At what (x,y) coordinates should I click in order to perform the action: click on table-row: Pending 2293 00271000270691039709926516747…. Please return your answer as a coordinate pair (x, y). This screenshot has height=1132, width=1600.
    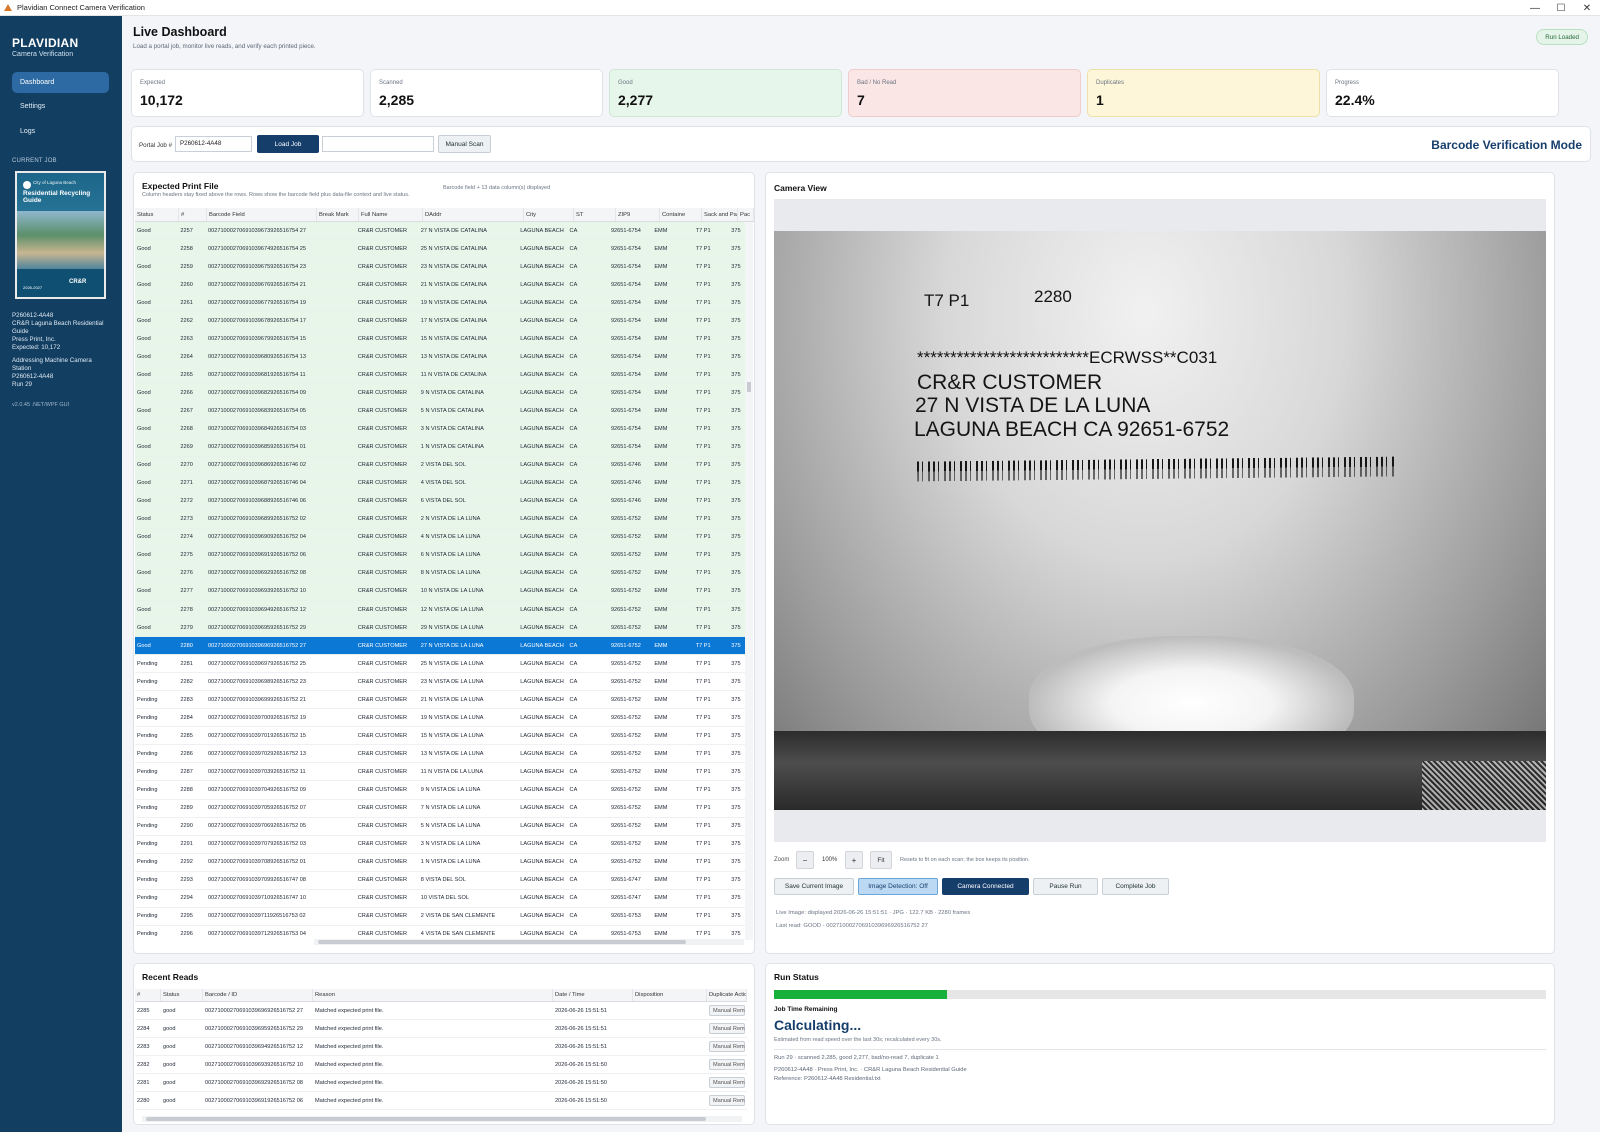
    Looking at the image, I should click on (440, 880).